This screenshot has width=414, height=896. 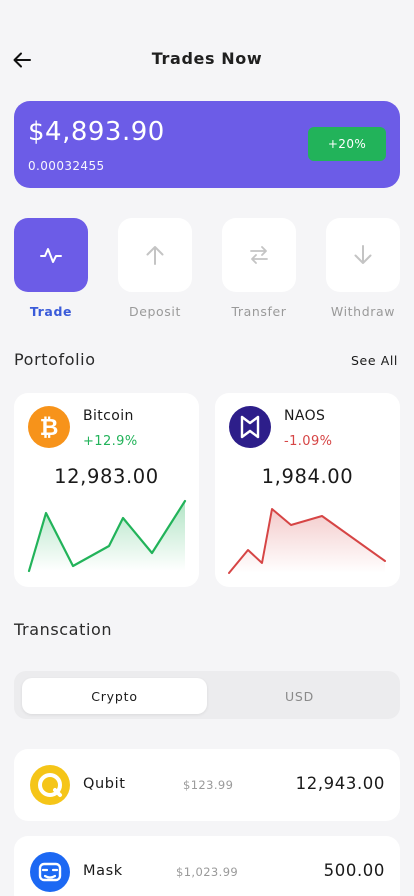 I want to click on mask-icon, so click(x=50, y=872).